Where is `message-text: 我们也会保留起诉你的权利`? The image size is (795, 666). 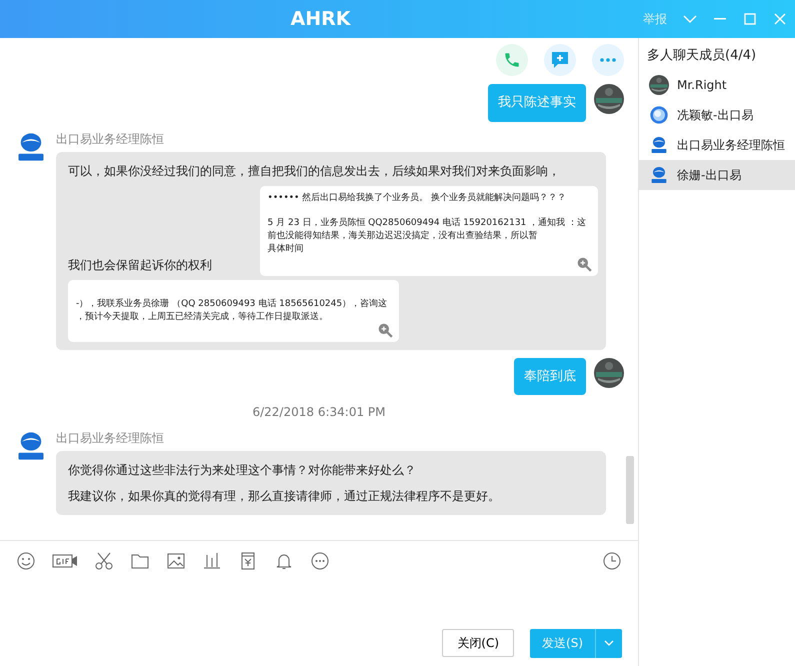
message-text: 我们也会保留起诉你的权利 is located at coordinates (140, 265).